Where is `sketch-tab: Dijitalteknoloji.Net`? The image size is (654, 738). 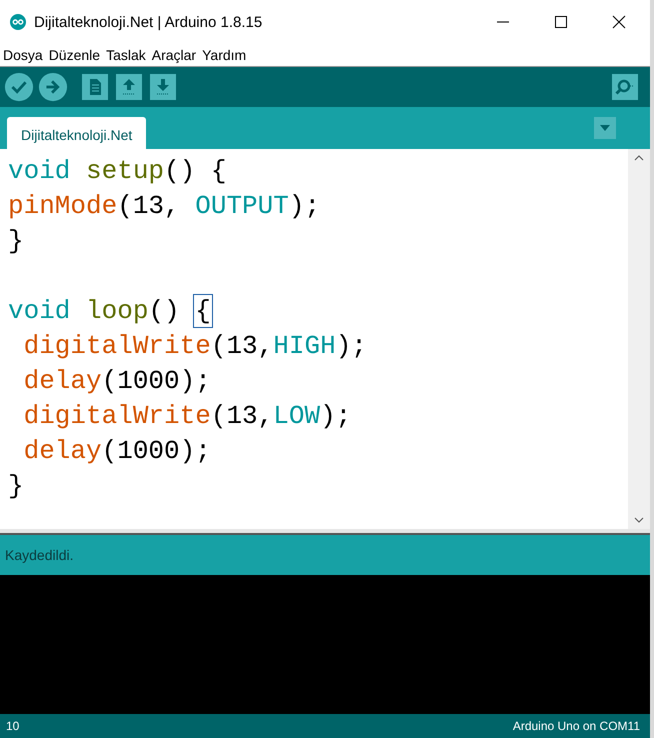 sketch-tab: Dijitalteknoloji.Net is located at coordinates (76, 133).